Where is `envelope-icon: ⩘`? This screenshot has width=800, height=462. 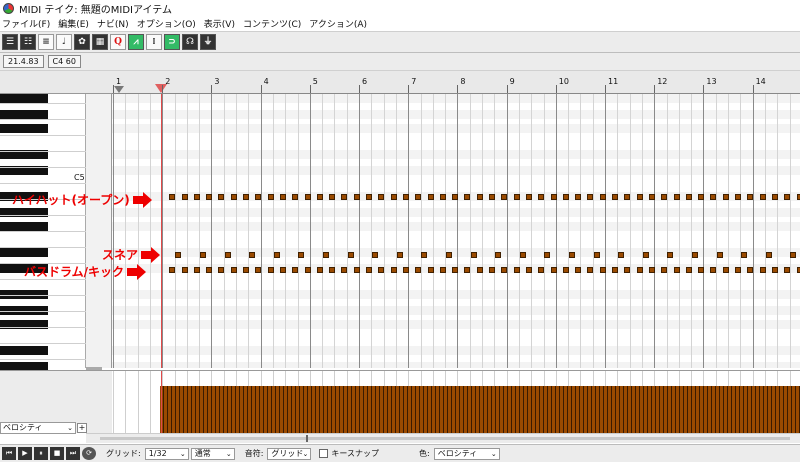 envelope-icon: ⩘ is located at coordinates (136, 42).